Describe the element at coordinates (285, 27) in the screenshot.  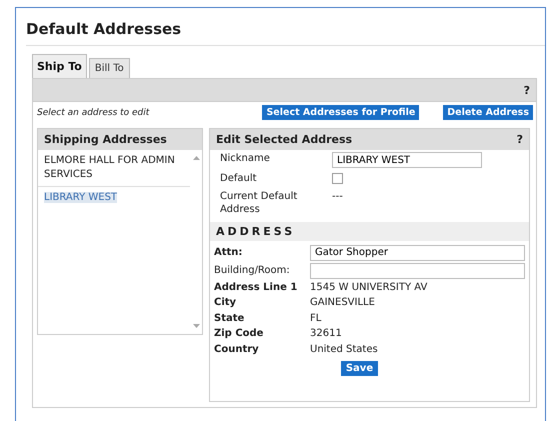
I see `page-title: Default Addresses` at that location.